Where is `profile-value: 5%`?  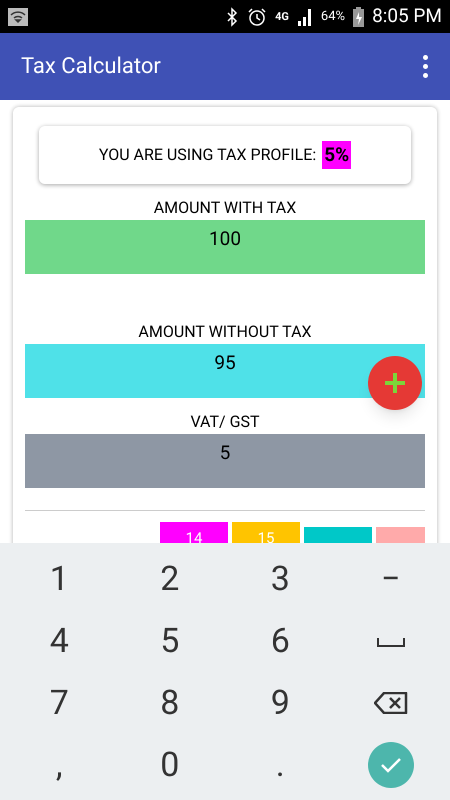 profile-value: 5% is located at coordinates (337, 155).